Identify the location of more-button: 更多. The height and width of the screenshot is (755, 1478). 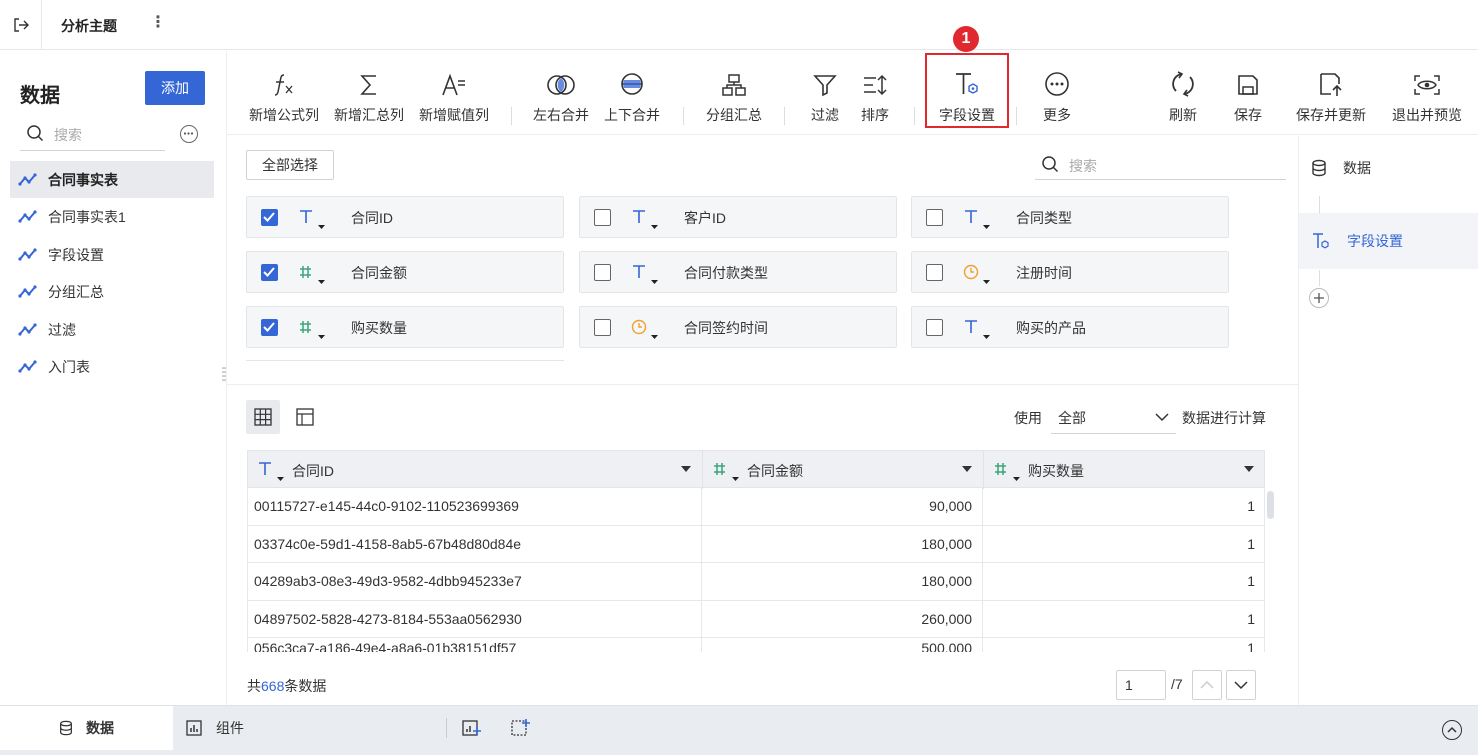
(1057, 93).